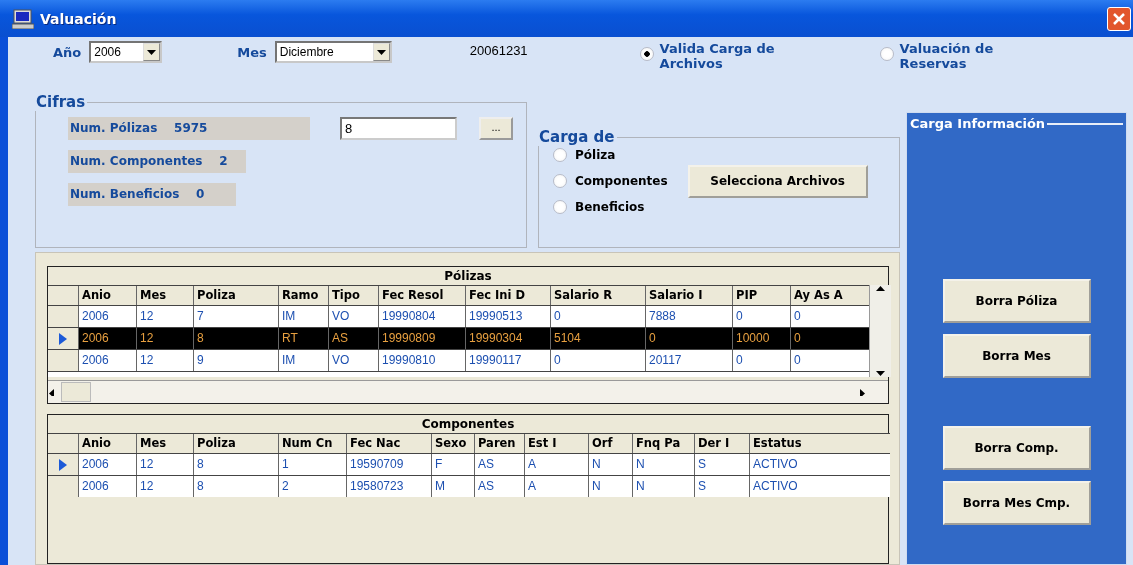 The height and width of the screenshot is (565, 1133). I want to click on field-label: Mes, so click(252, 52).